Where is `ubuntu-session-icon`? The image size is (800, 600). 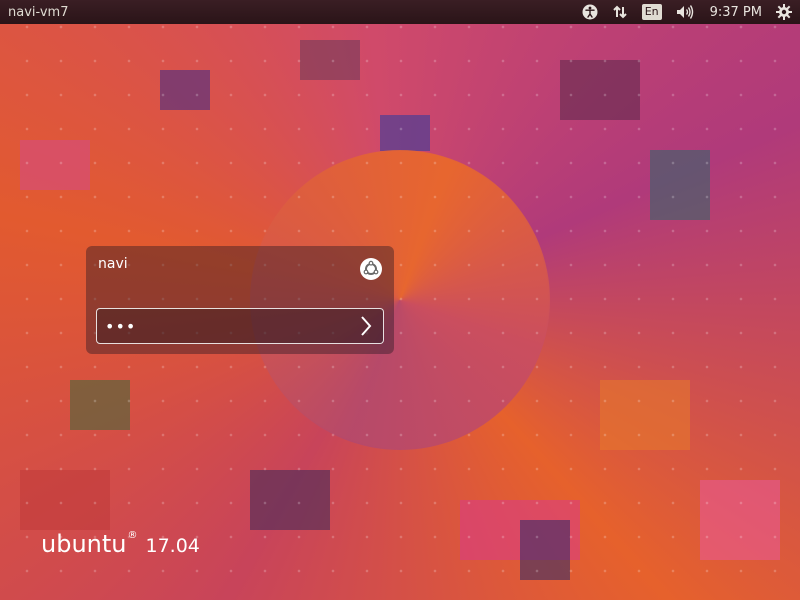 ubuntu-session-icon is located at coordinates (371, 269).